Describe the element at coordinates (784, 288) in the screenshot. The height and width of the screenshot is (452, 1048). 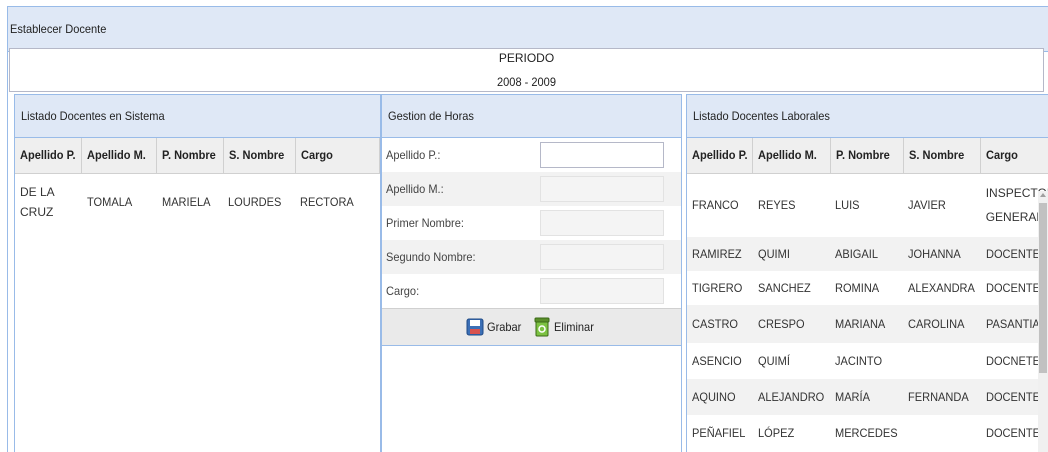
I see `cell-apellido-m: SANCHEZ` at that location.